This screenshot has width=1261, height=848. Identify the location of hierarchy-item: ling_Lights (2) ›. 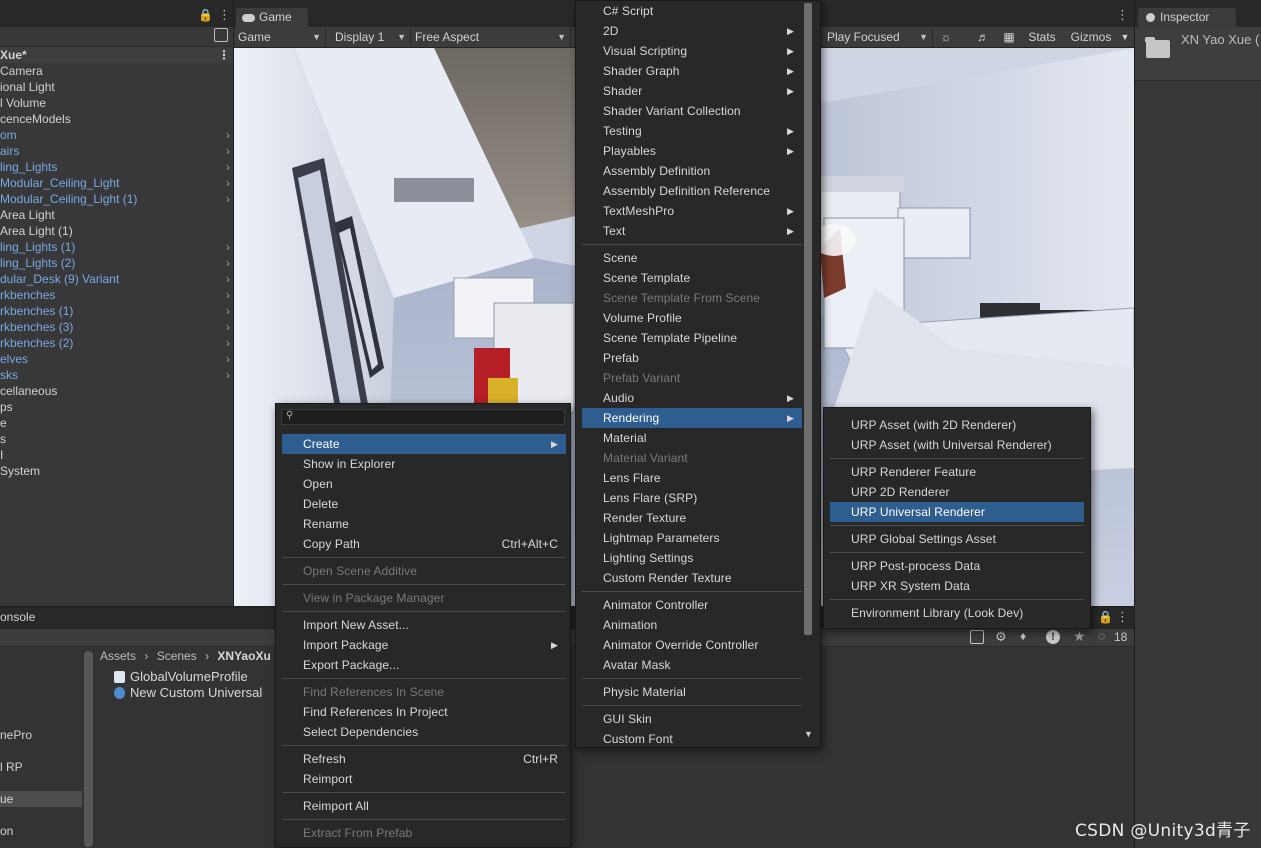
(116, 263).